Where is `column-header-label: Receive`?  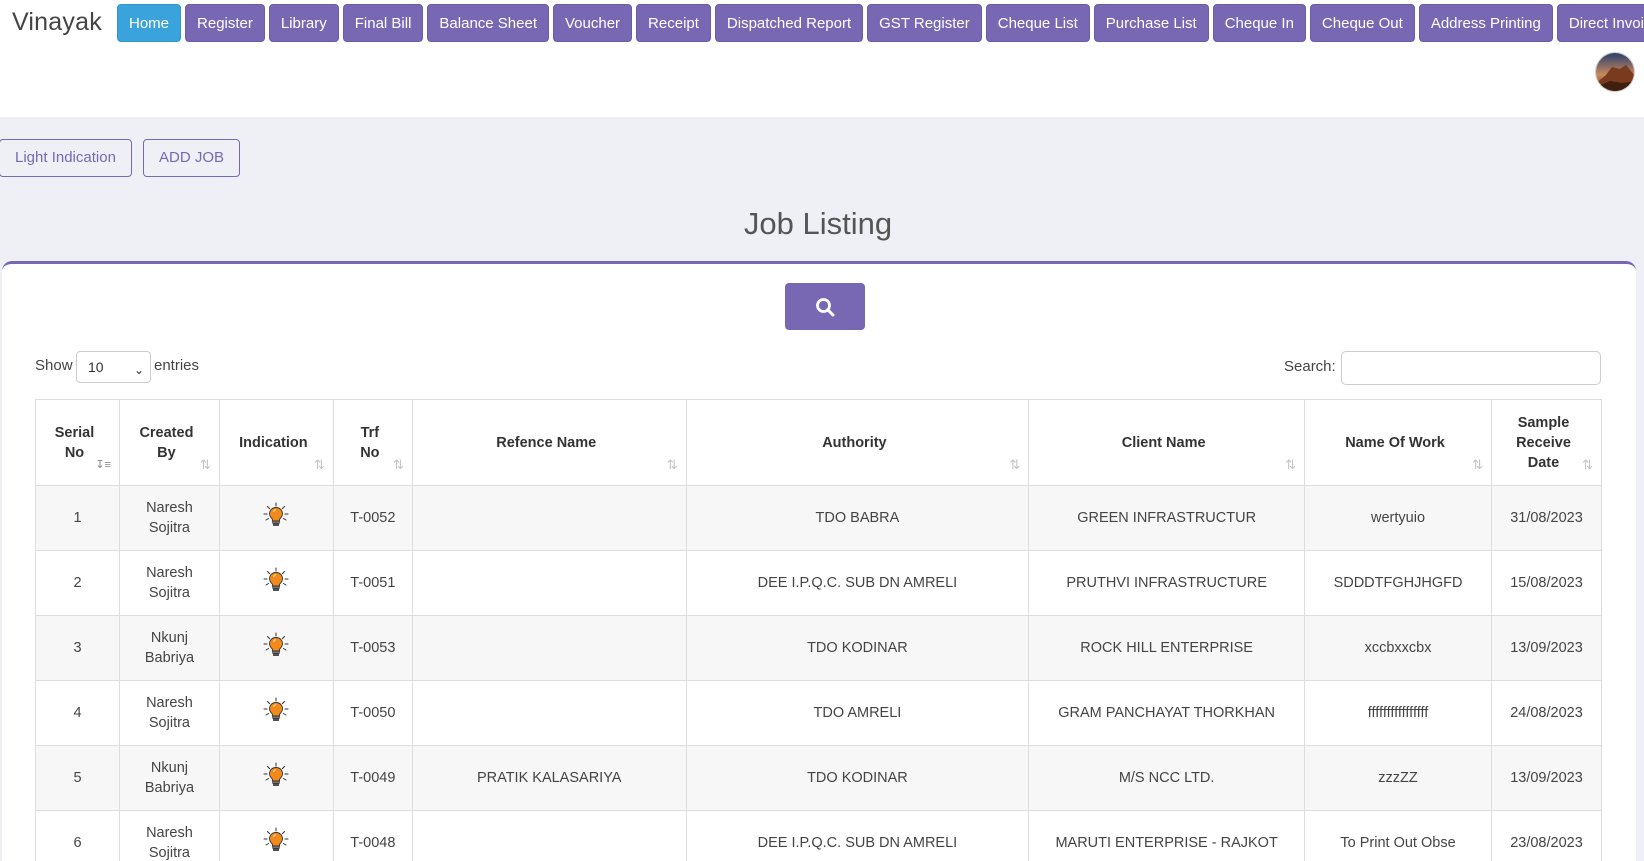 column-header-label: Receive is located at coordinates (1543, 442).